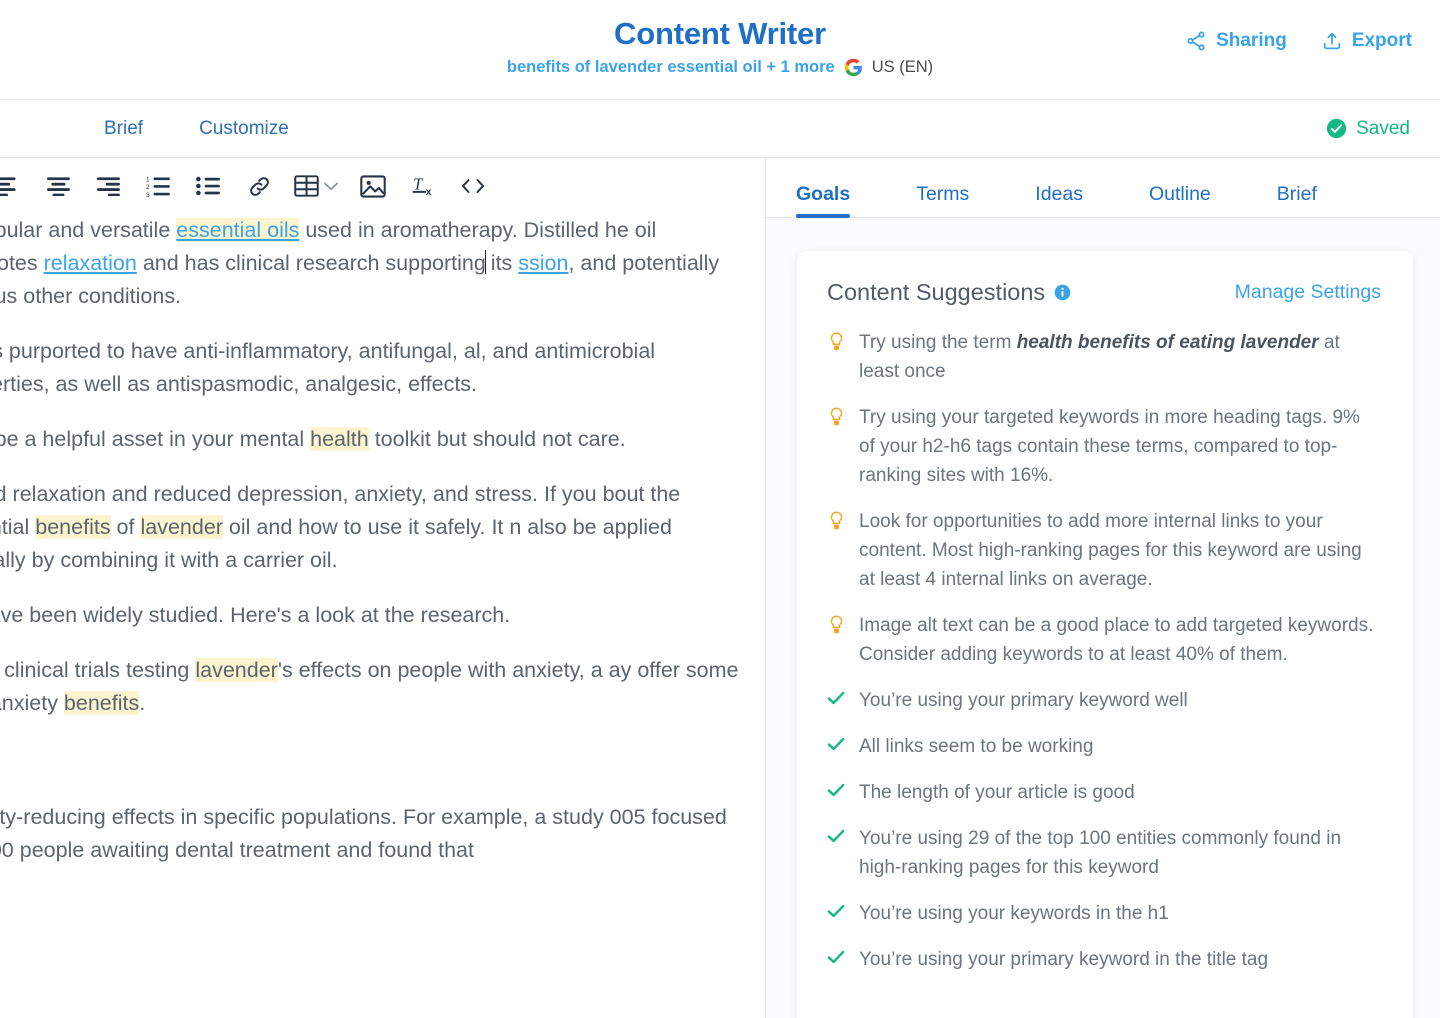  Describe the element at coordinates (1383, 128) in the screenshot. I see `saved-label: Saved` at that location.